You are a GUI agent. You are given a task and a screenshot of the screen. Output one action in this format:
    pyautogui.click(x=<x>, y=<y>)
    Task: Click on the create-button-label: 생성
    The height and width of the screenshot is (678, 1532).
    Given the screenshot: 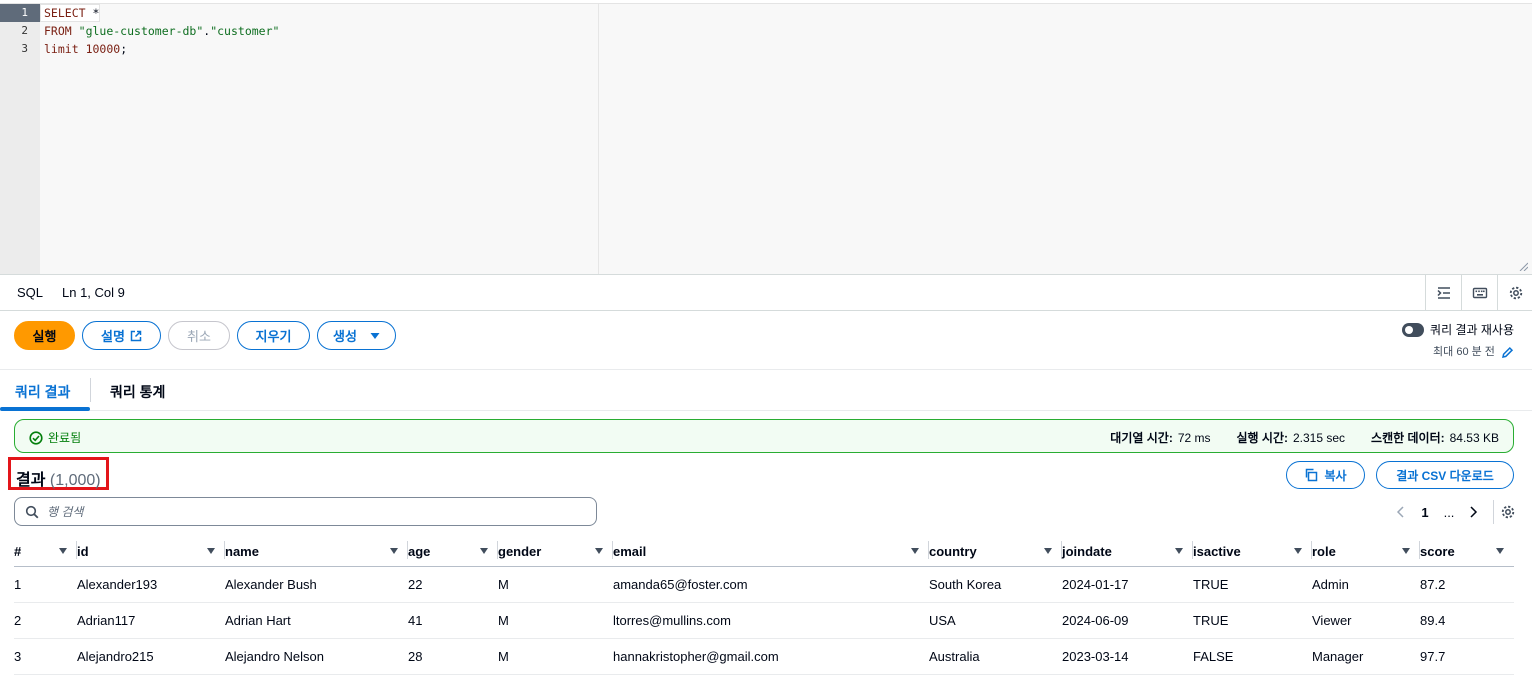 What is the action you would take?
    pyautogui.click(x=345, y=336)
    